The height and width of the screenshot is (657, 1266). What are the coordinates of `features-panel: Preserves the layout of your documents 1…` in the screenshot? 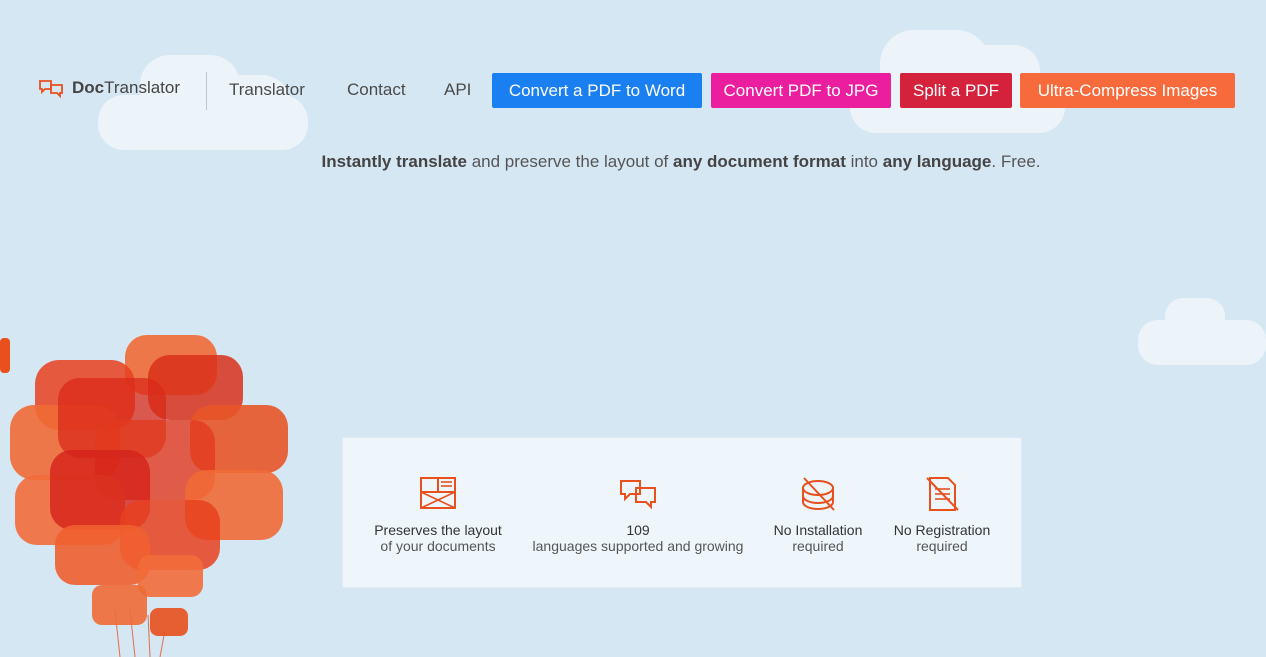 It's located at (682, 512).